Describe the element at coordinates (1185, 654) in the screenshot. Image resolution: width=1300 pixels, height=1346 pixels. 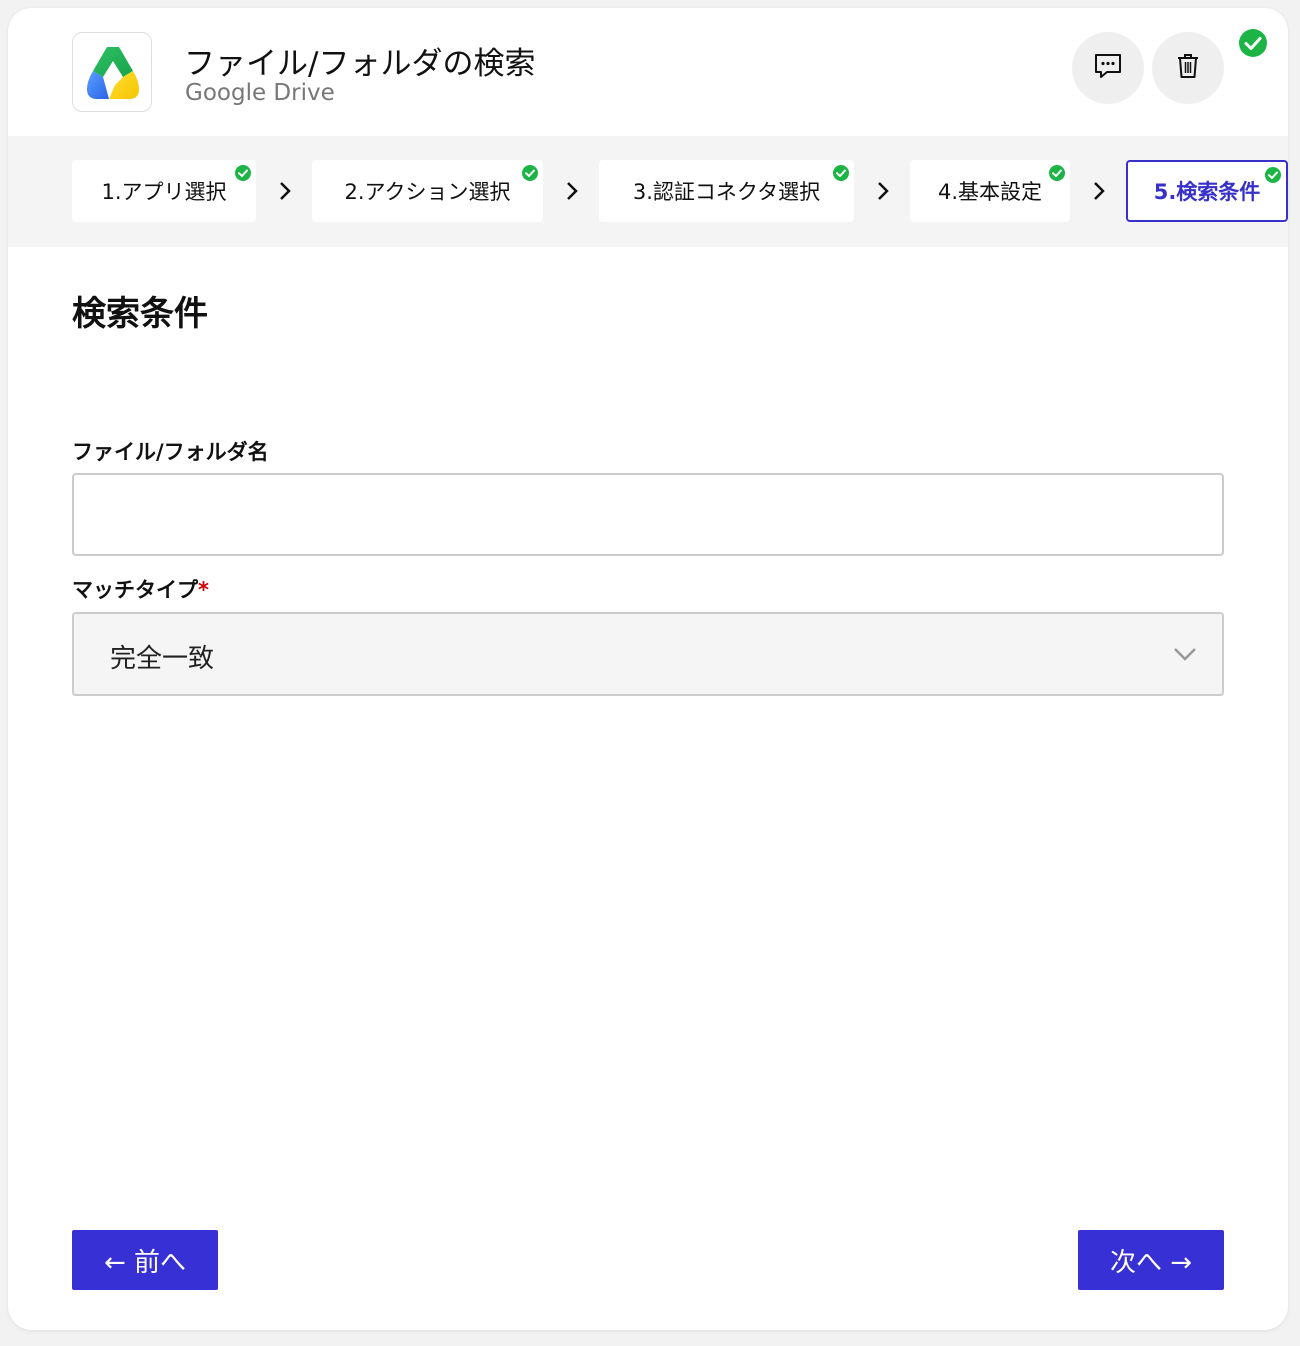
I see `chevron-down-icon` at that location.